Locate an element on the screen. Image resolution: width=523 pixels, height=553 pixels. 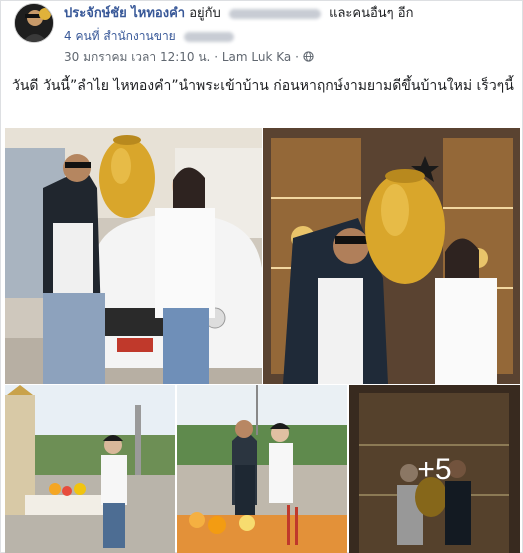
photo-shrine-offering is located at coordinates (90, 469).